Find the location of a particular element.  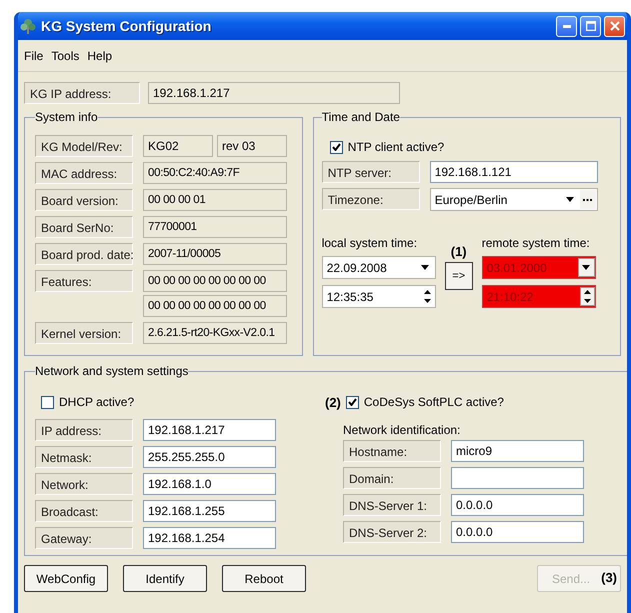

field-label: Netmask: is located at coordinates (84, 457).